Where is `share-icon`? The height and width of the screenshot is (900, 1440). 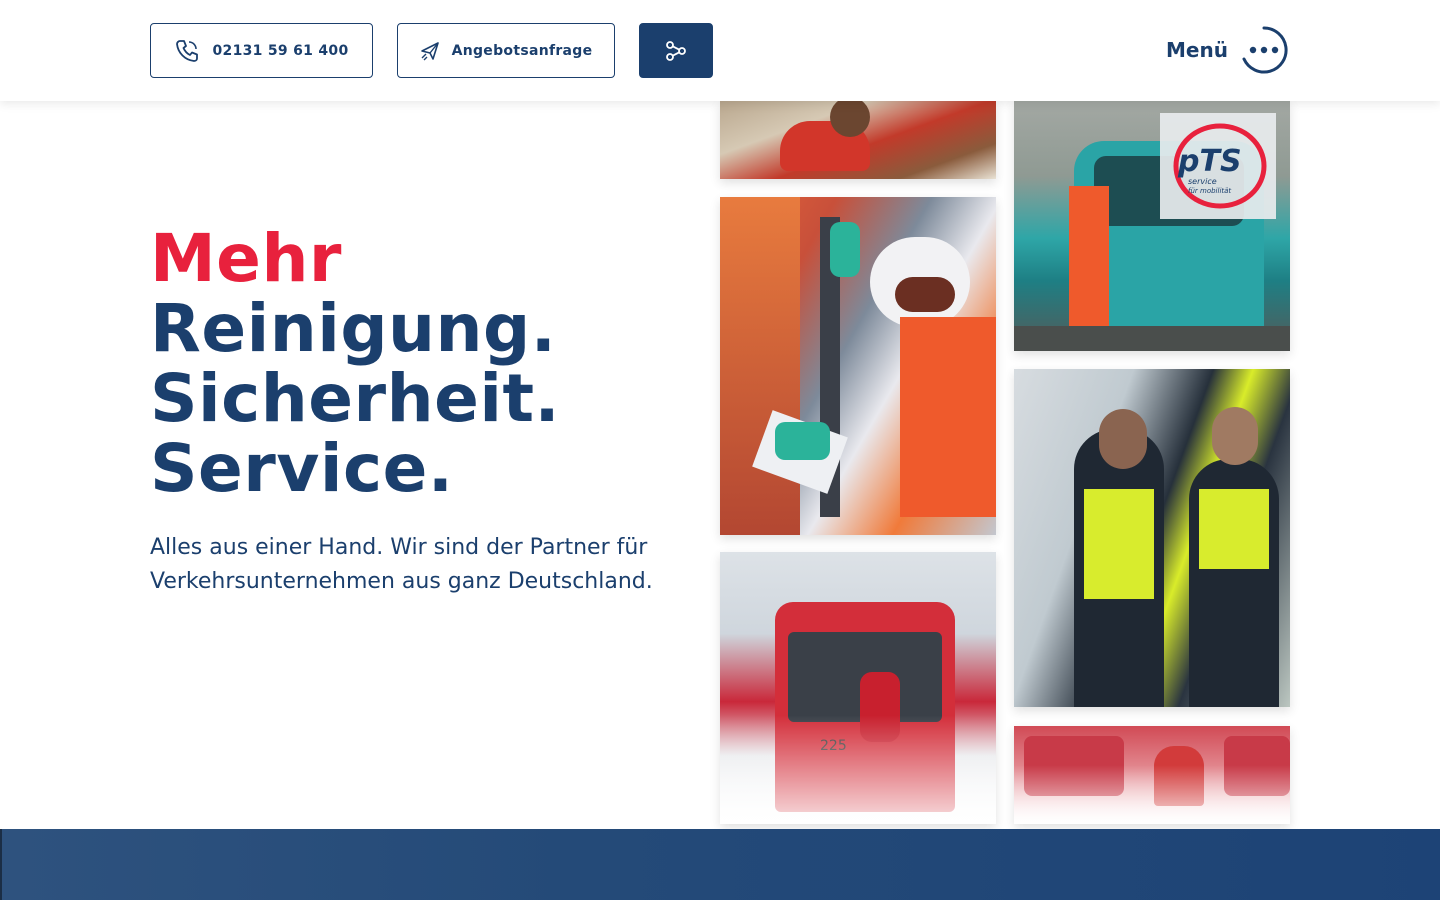 share-icon is located at coordinates (676, 51).